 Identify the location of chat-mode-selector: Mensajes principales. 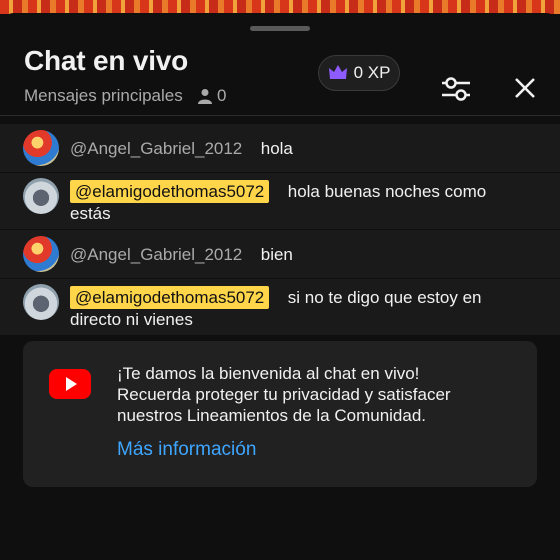
(103, 96).